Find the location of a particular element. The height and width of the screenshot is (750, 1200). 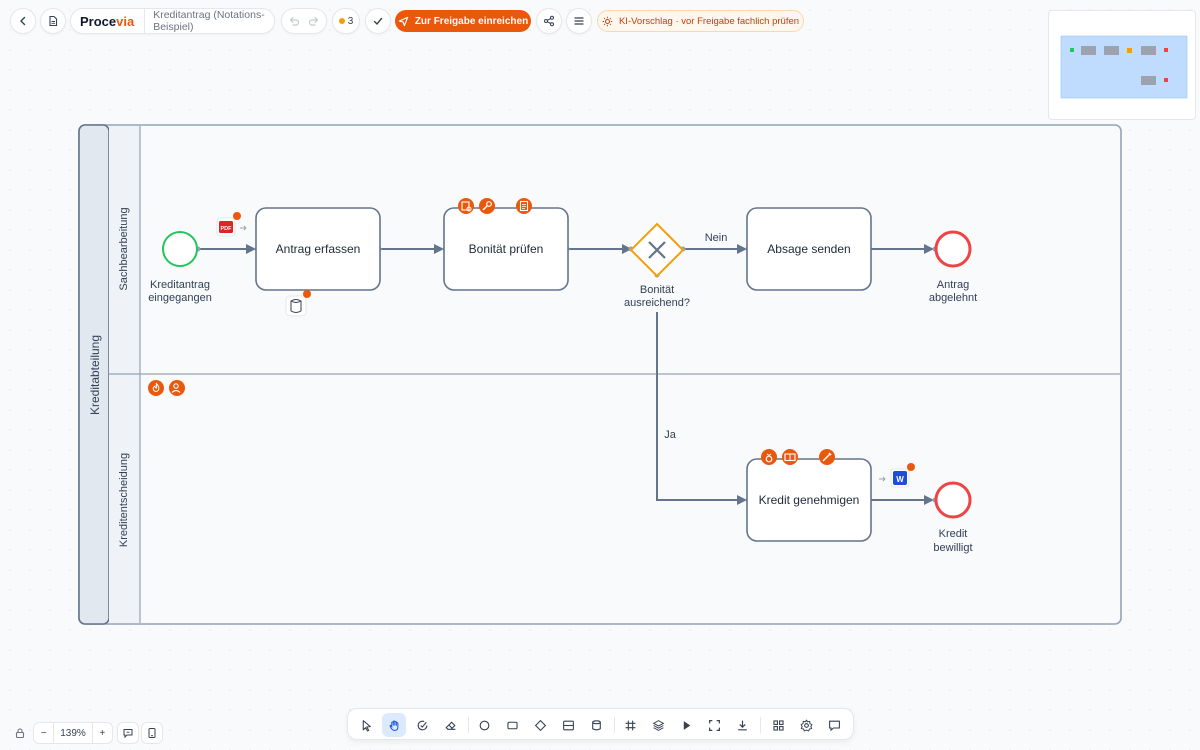

notes-icon is located at coordinates (524, 206).